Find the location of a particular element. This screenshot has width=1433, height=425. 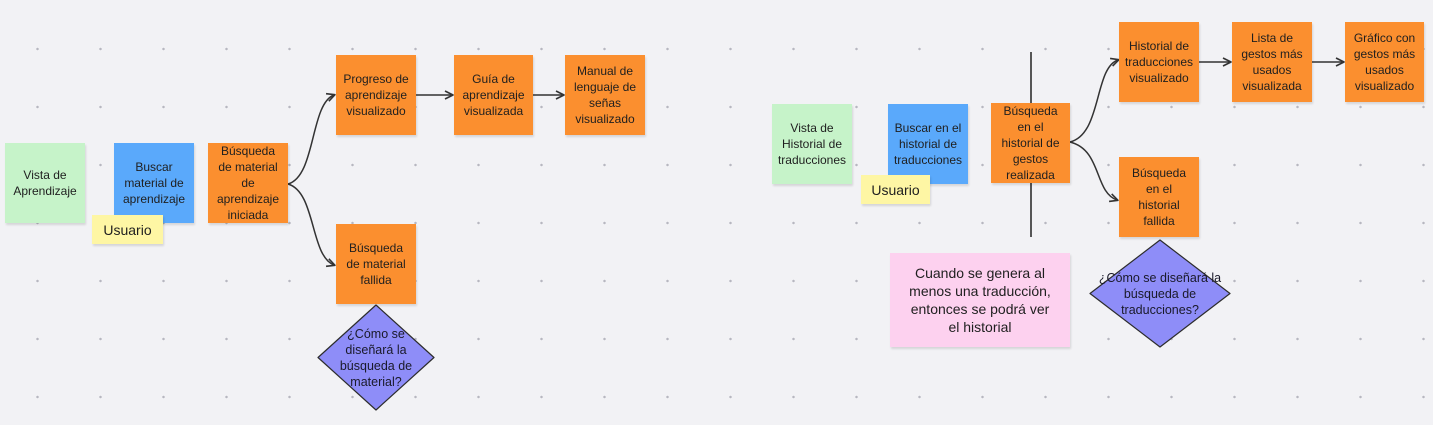

note-text: Historial de traducciones visualizado is located at coordinates (1159, 62).